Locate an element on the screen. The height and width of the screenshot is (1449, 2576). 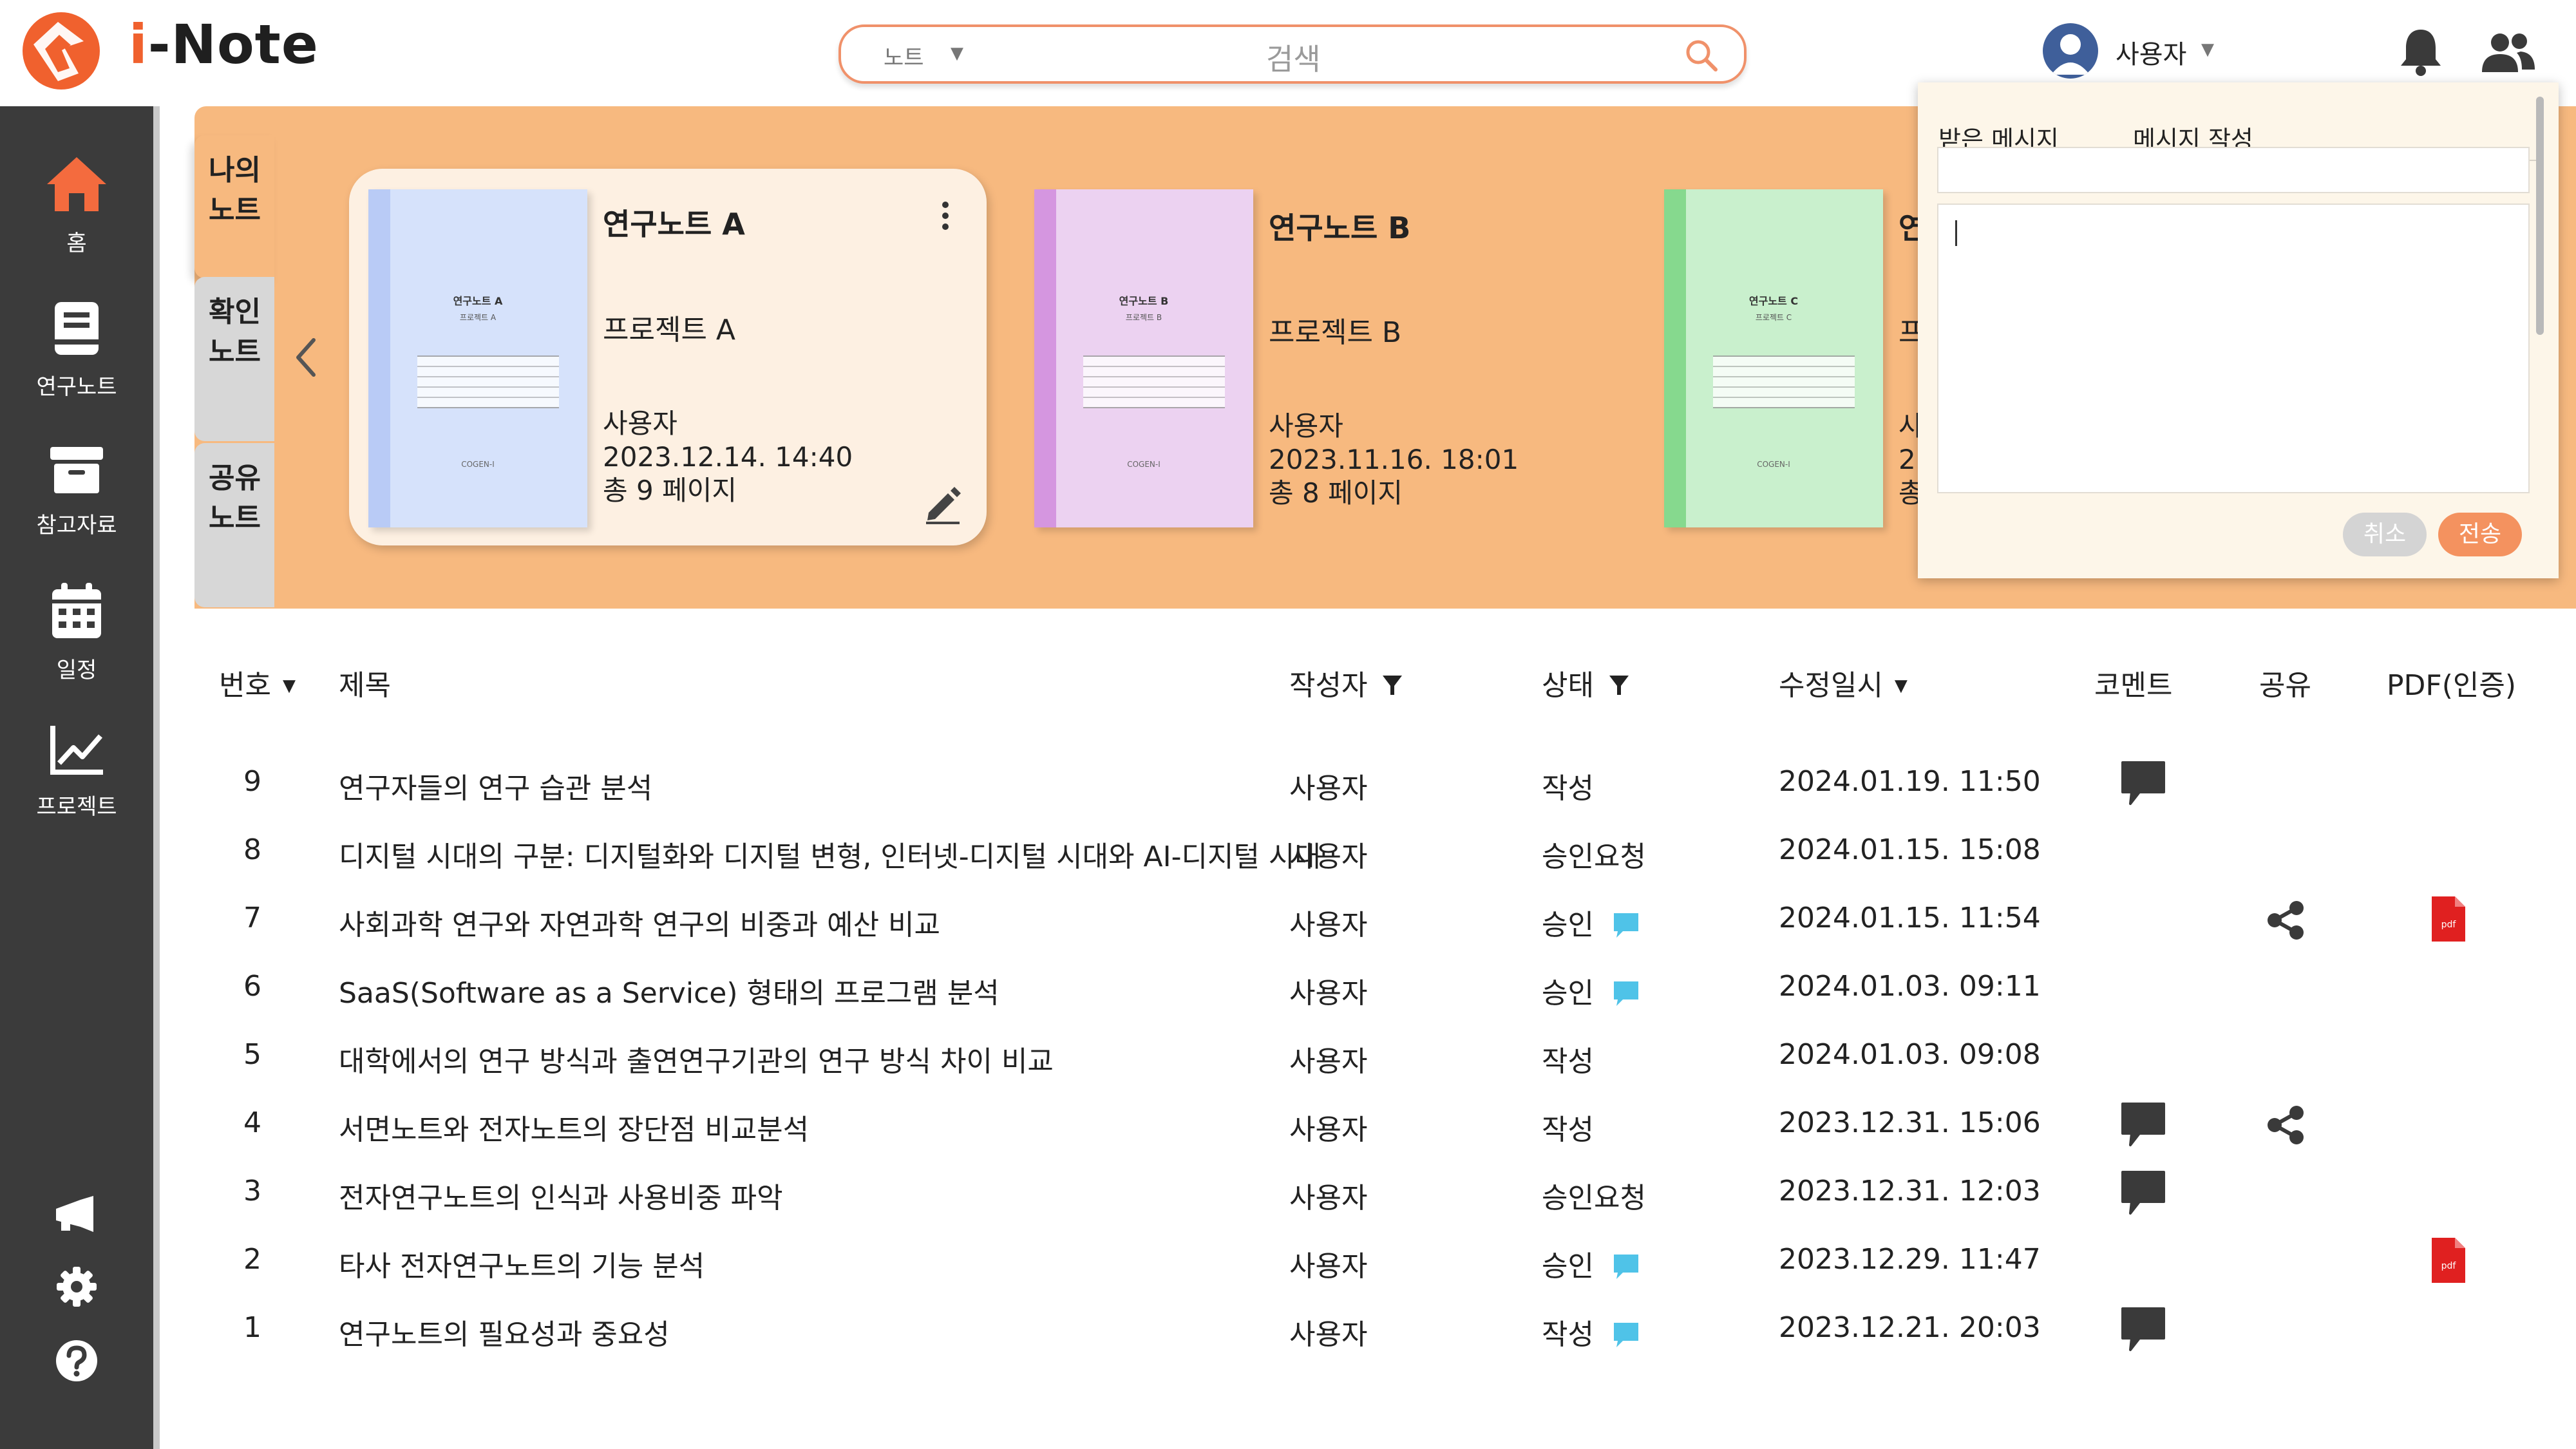
column-header-num: 번호 ▼ is located at coordinates (257, 683).